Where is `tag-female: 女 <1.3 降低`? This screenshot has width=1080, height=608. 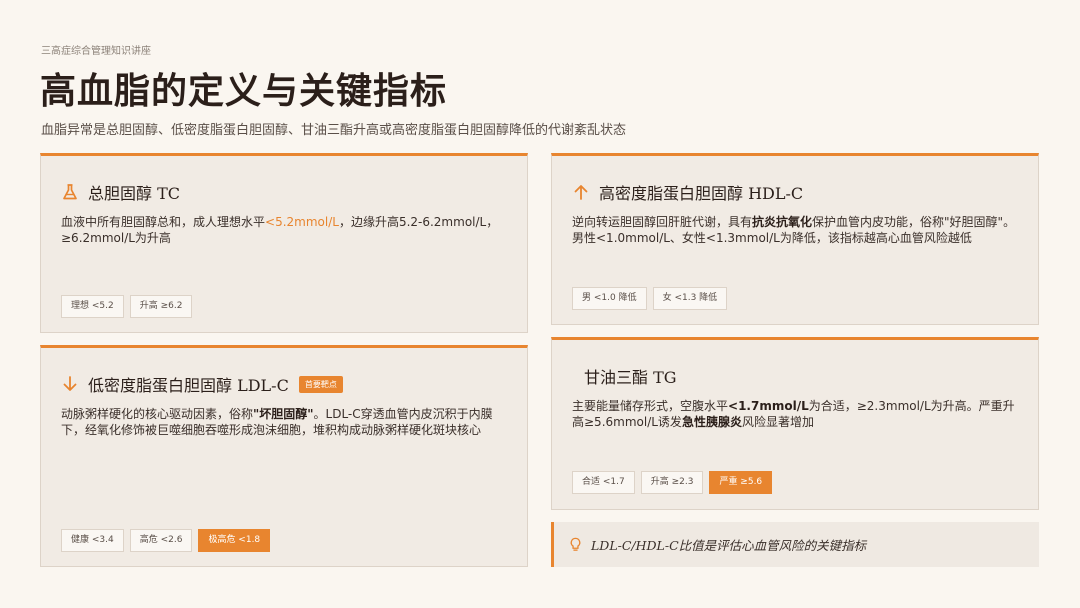
tag-female: 女 <1.3 降低 is located at coordinates (690, 298).